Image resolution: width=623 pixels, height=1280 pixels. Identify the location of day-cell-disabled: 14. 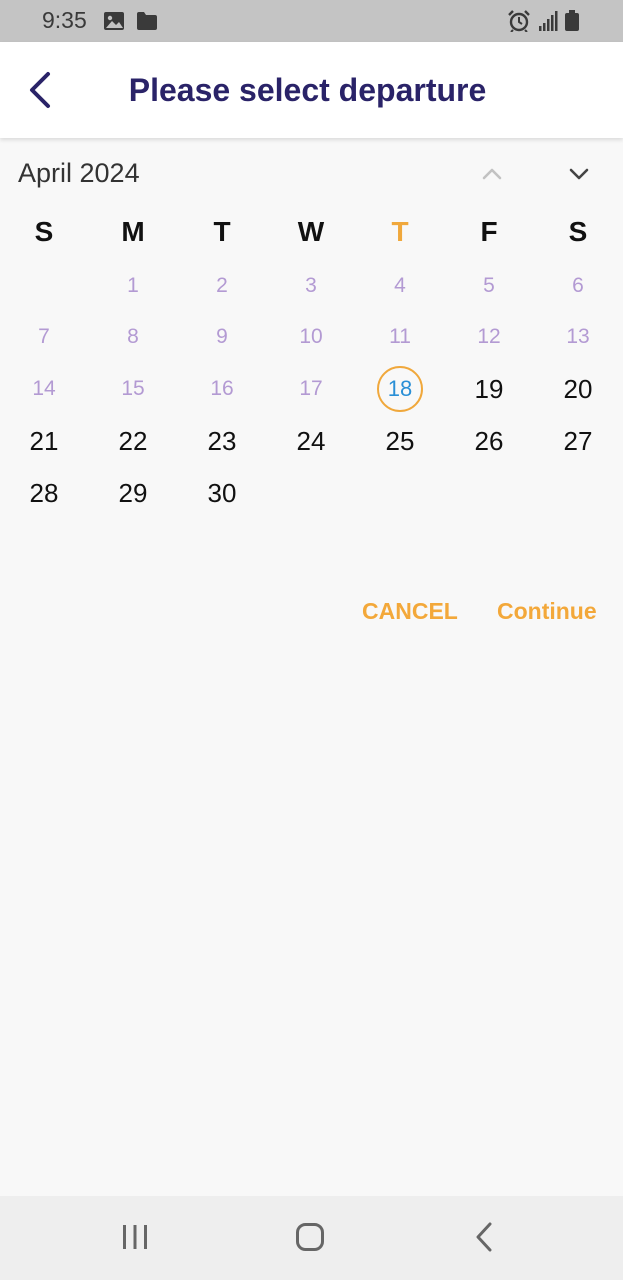
(44, 388).